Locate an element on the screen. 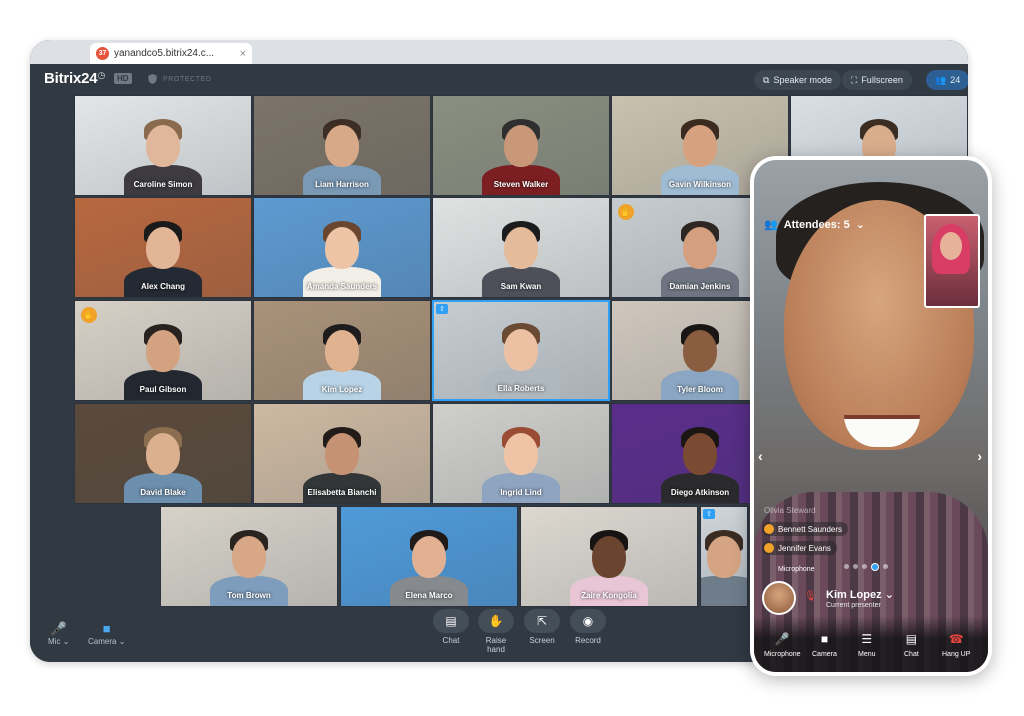  chevron-left-icon: ‹ is located at coordinates (760, 456).